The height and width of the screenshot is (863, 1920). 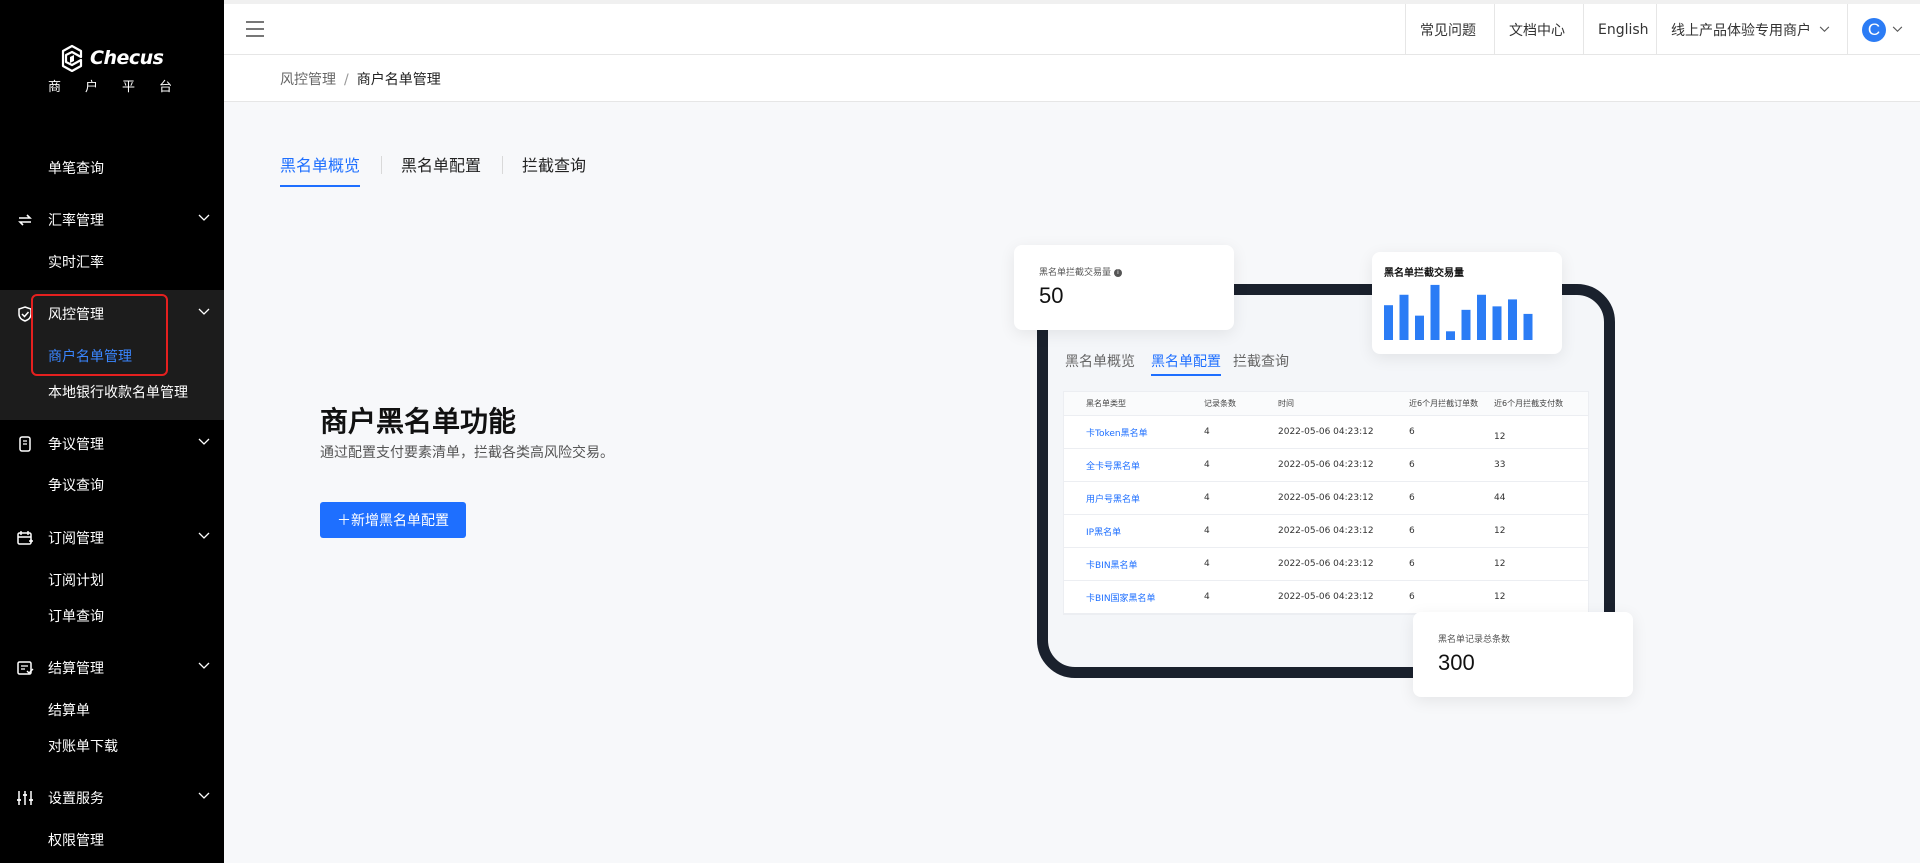 I want to click on sidebar-group-exchange: 汇率管理, so click(x=112, y=220).